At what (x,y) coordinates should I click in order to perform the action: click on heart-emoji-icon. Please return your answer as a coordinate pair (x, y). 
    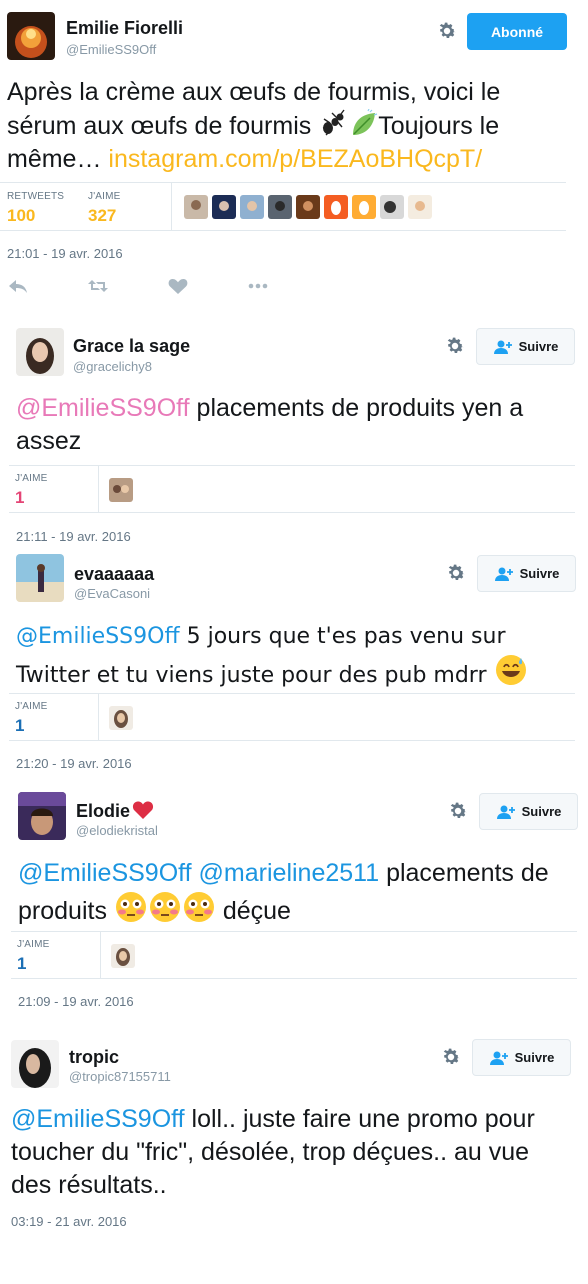
    Looking at the image, I should click on (143, 810).